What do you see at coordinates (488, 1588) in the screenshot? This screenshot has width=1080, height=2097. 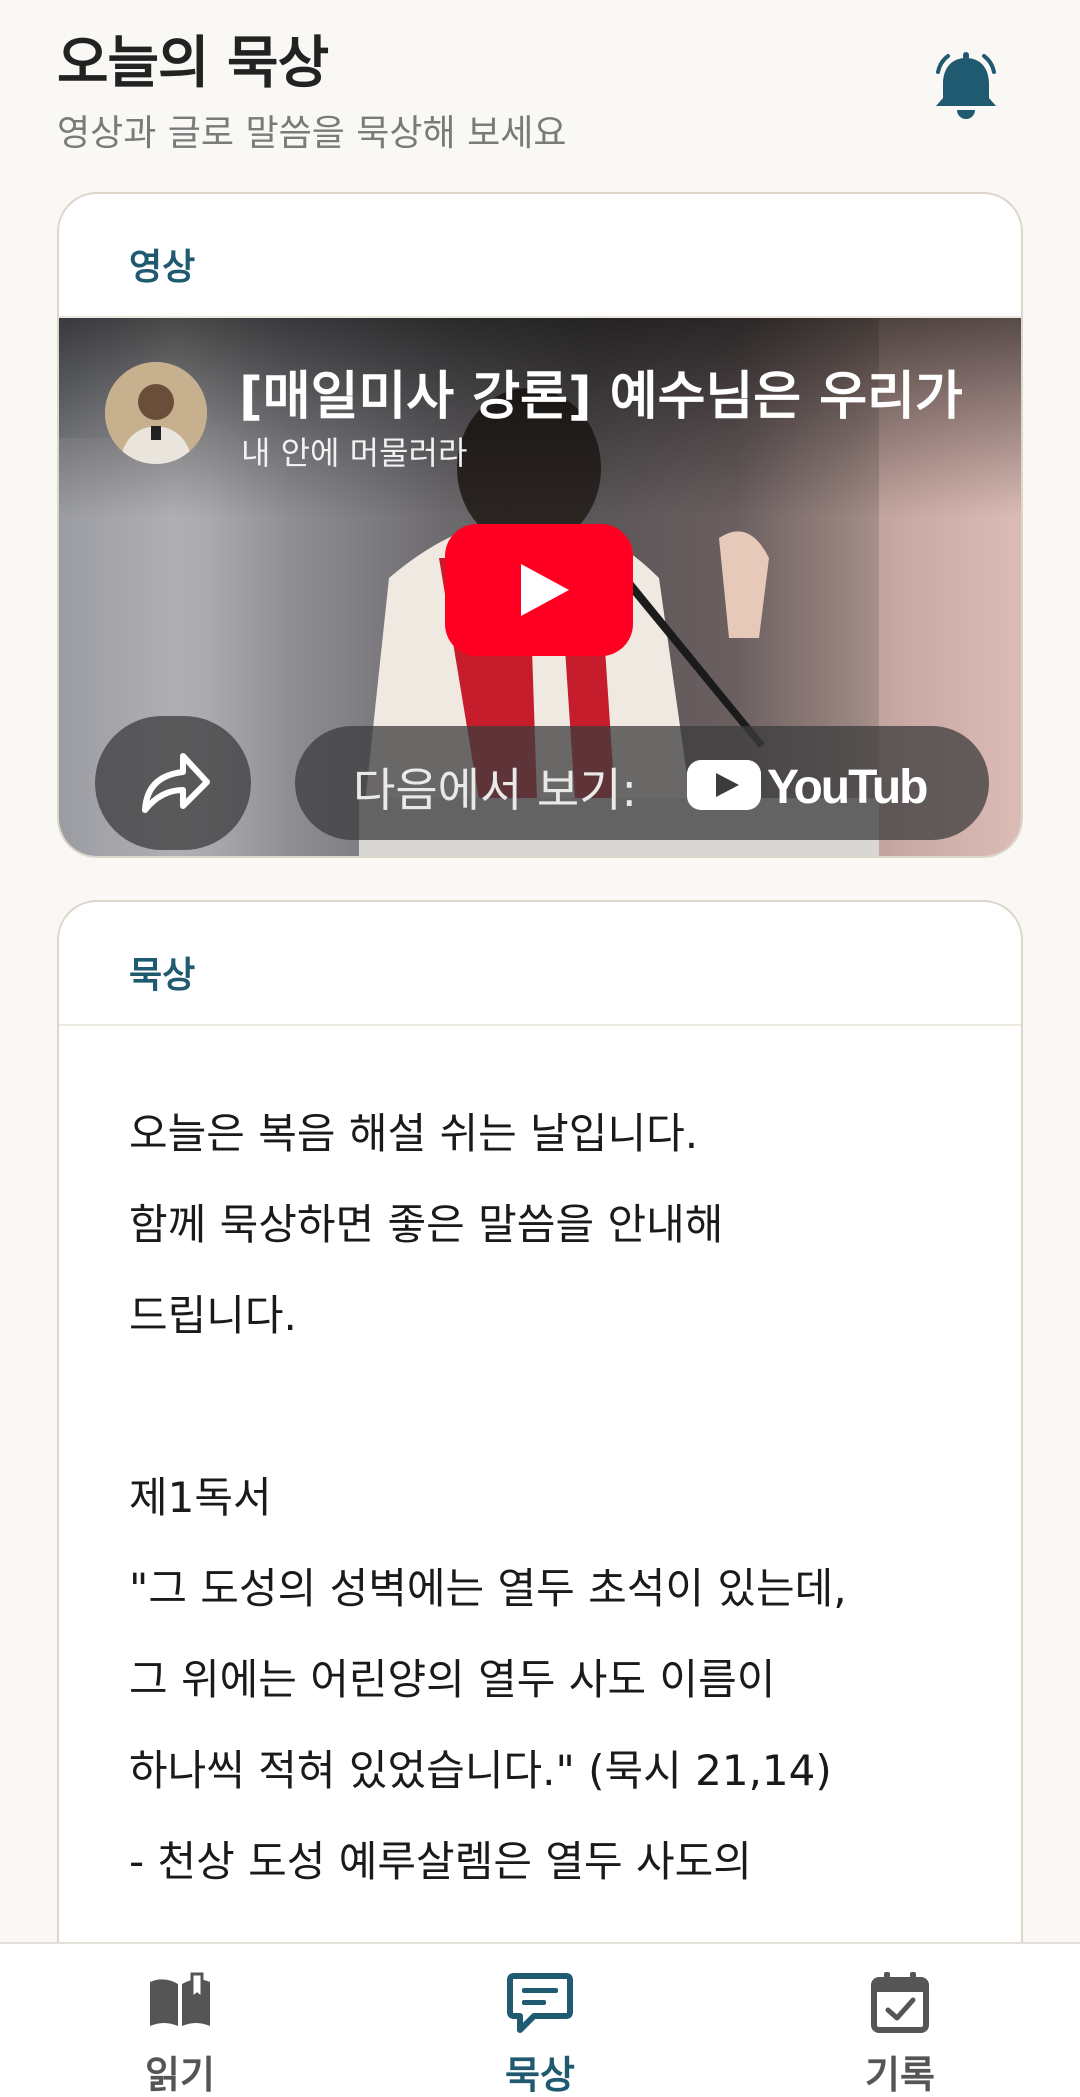 I see `meditation-line: "그 도성의 성벽에는 열두 초석이 있는데,` at bounding box center [488, 1588].